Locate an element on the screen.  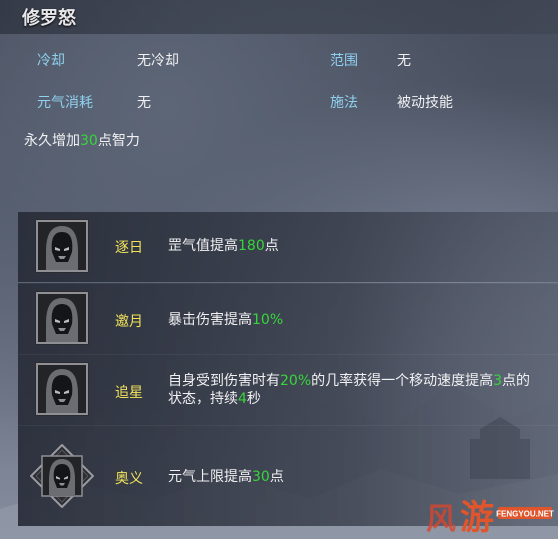
node-description: 罡气值提高180点 is located at coordinates (355, 246).